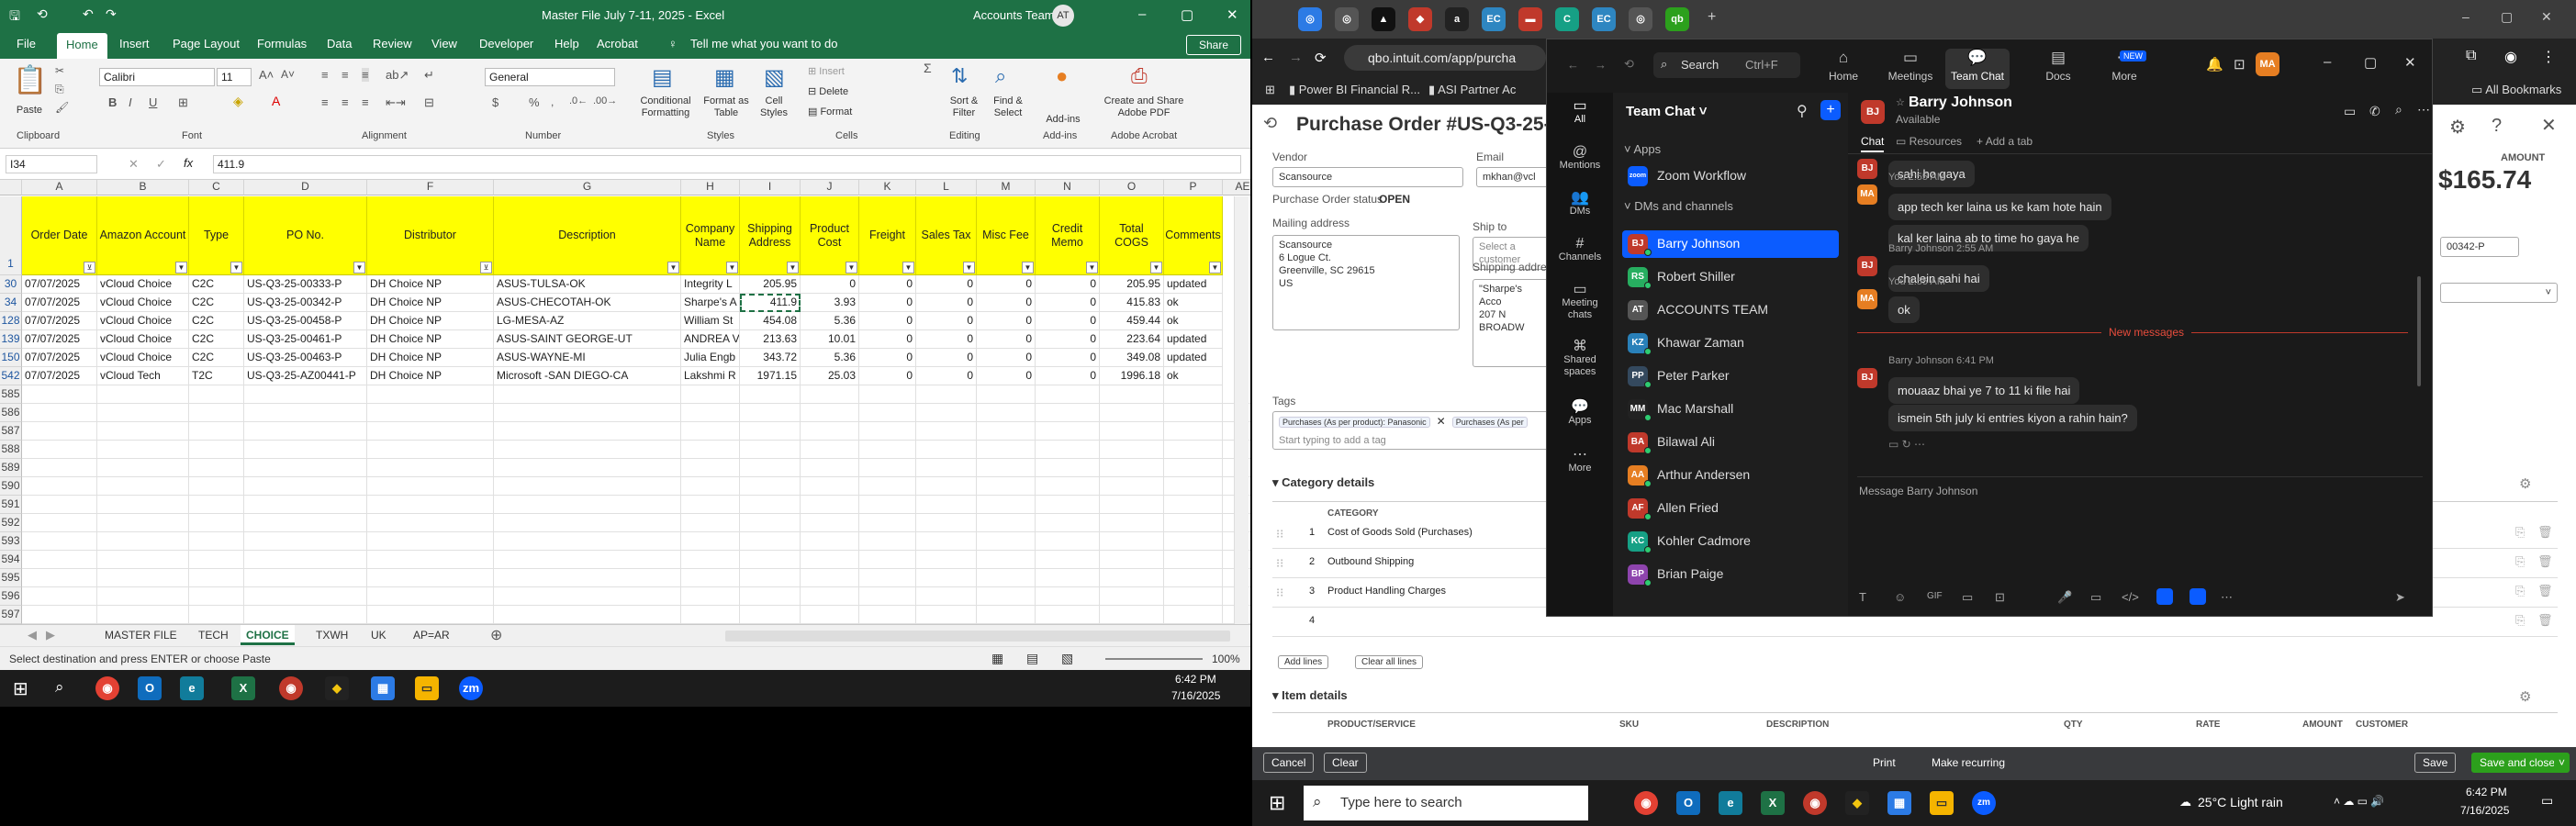  Describe the element at coordinates (1730, 508) in the screenshot. I see `contact-item: AF Allen Fried` at that location.